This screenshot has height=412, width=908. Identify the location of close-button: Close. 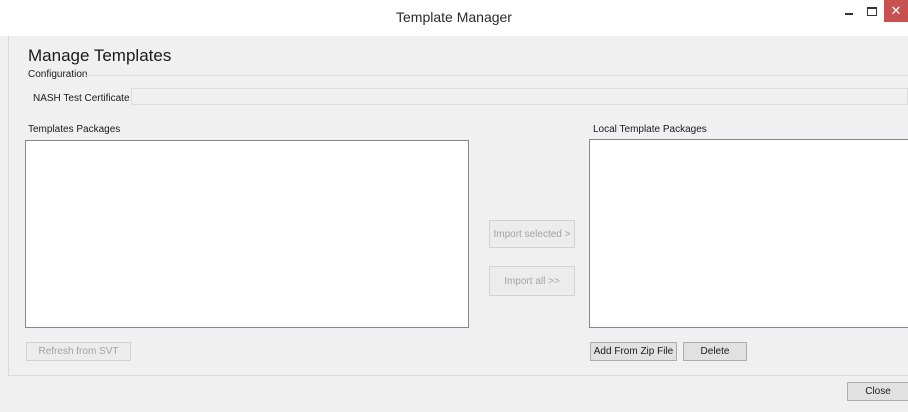
(877, 391).